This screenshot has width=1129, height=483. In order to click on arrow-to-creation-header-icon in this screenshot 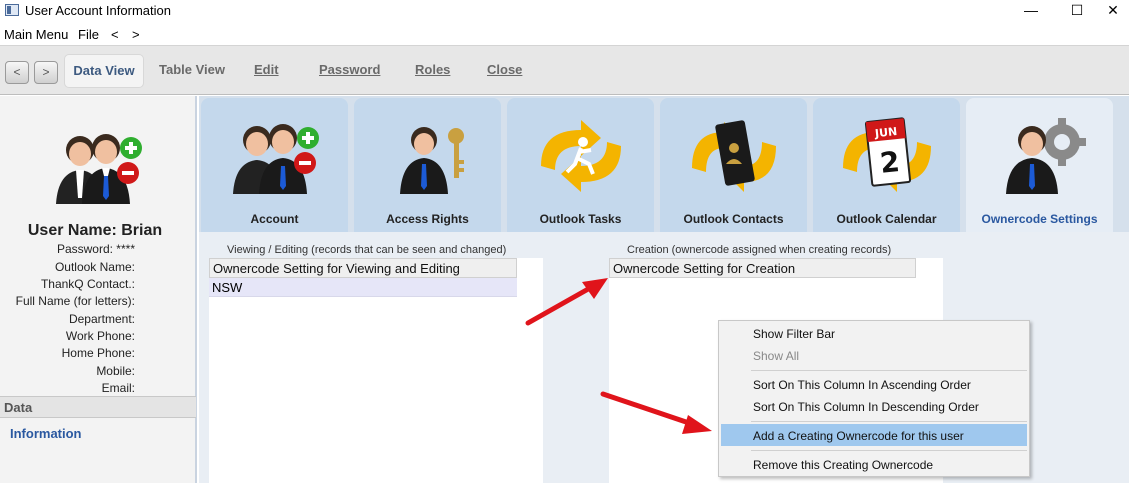, I will do `click(566, 302)`.